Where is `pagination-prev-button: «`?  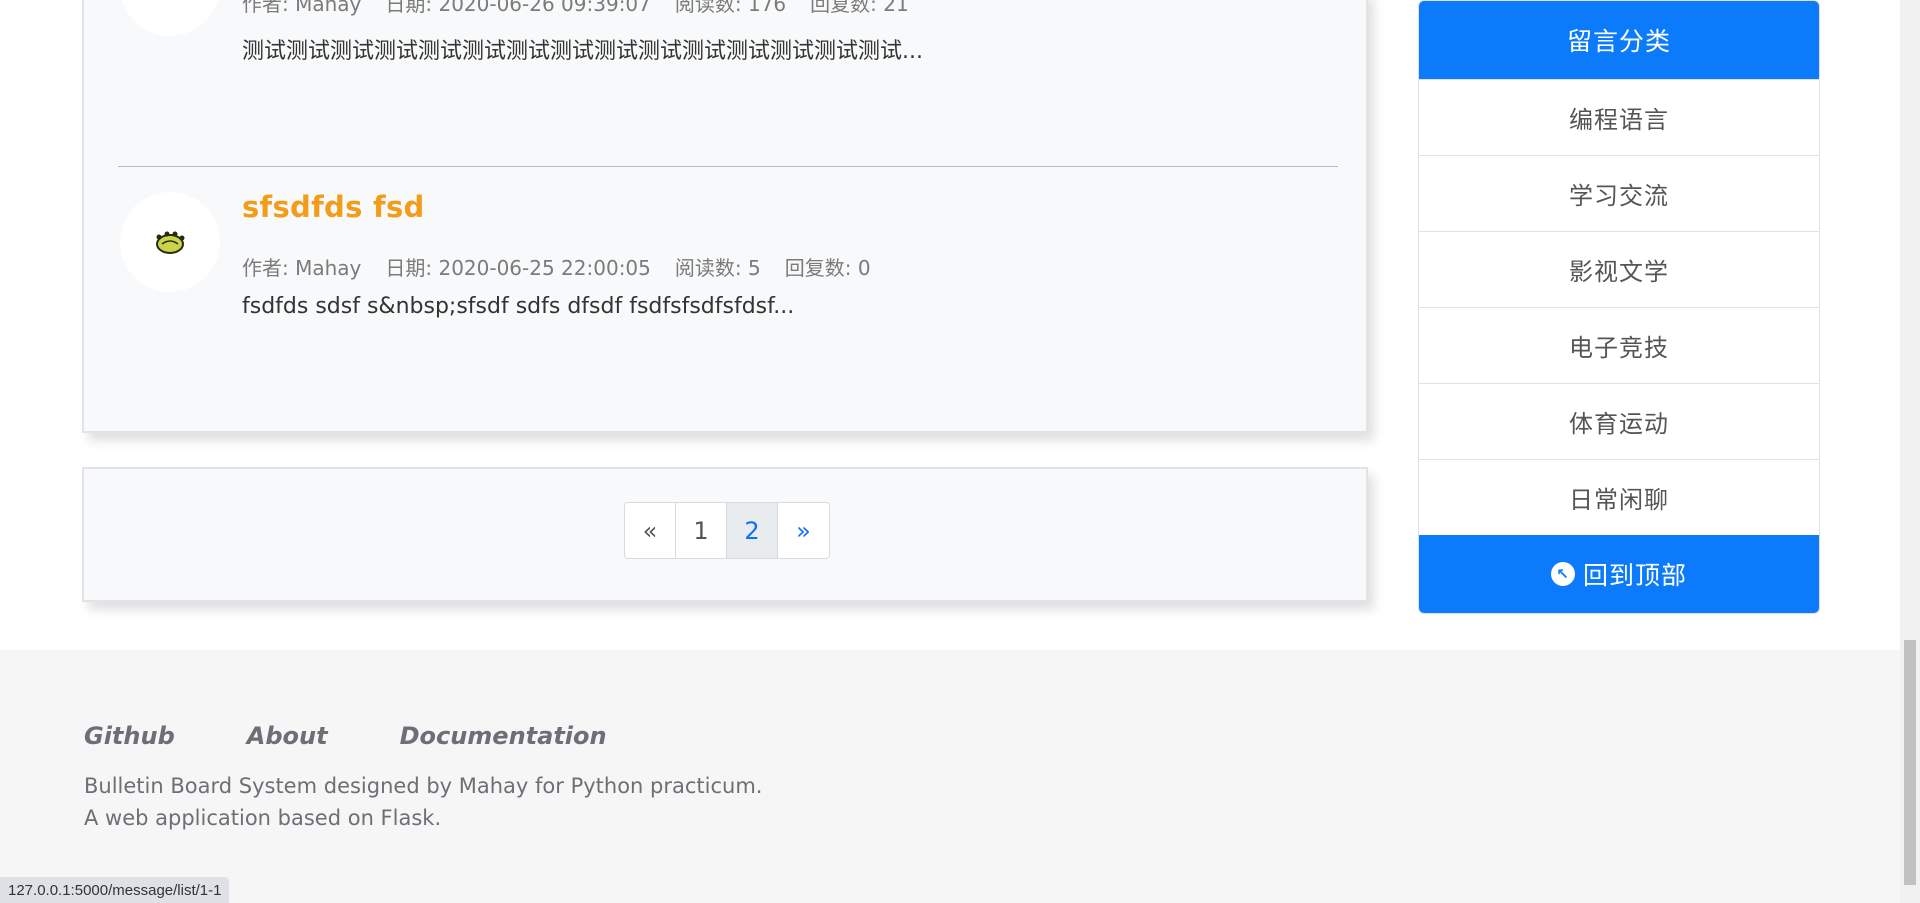 pagination-prev-button: « is located at coordinates (650, 530).